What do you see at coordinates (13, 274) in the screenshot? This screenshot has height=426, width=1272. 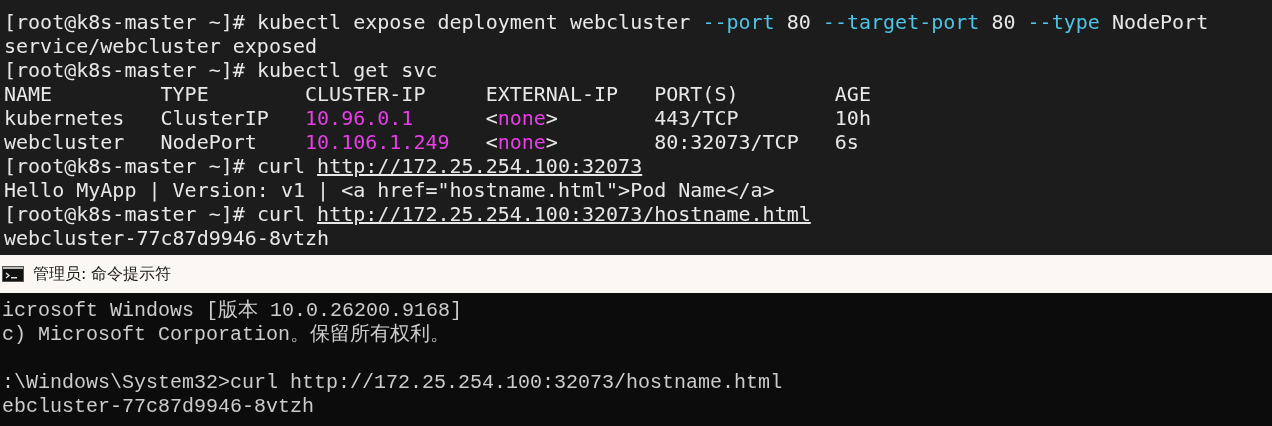 I see `console-icon` at bounding box center [13, 274].